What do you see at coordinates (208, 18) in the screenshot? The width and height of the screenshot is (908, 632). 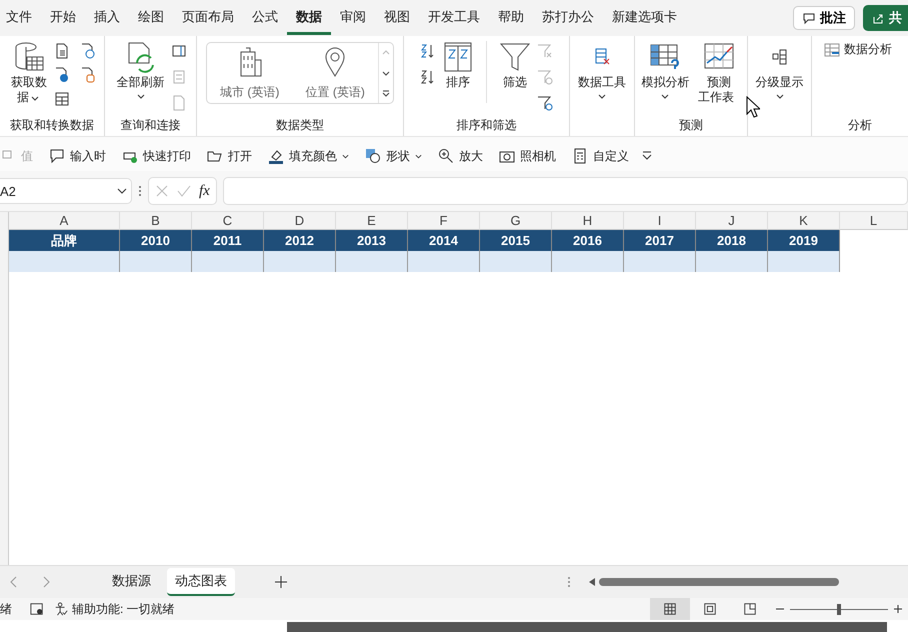 I see `menu-tab: 页面布局` at bounding box center [208, 18].